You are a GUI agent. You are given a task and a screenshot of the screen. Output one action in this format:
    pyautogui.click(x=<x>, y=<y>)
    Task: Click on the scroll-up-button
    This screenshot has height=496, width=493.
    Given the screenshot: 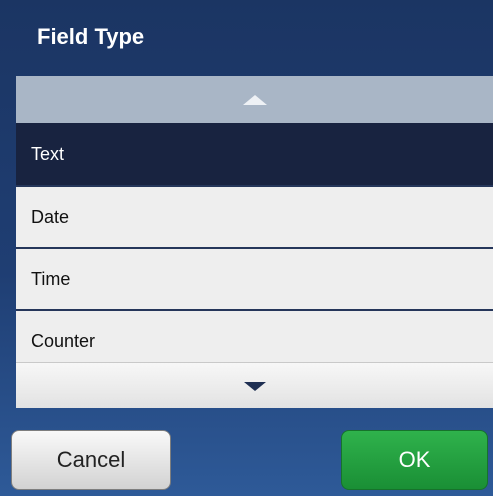 What is the action you would take?
    pyautogui.click(x=254, y=99)
    